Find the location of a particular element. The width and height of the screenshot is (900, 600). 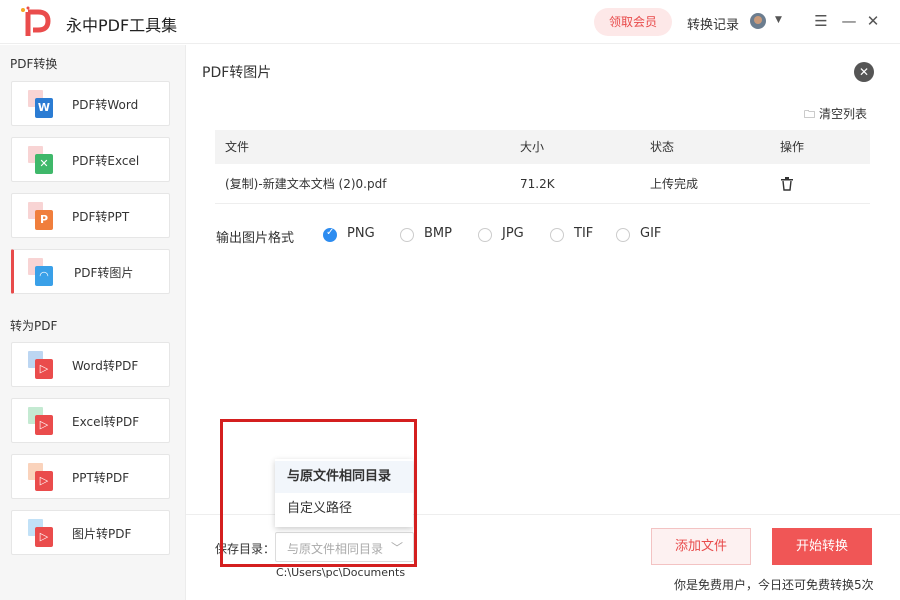

page-title: PDF转图片 is located at coordinates (237, 73).